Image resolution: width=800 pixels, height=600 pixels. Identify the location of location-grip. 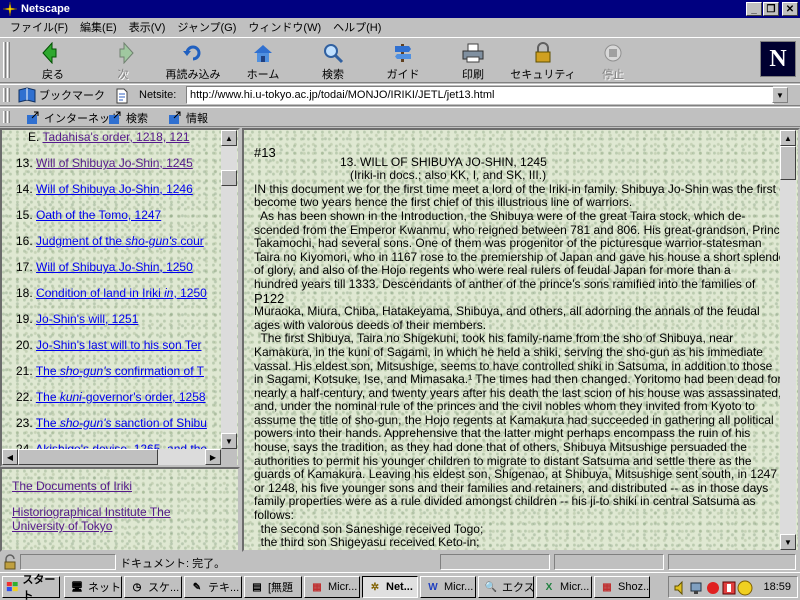
(4, 95).